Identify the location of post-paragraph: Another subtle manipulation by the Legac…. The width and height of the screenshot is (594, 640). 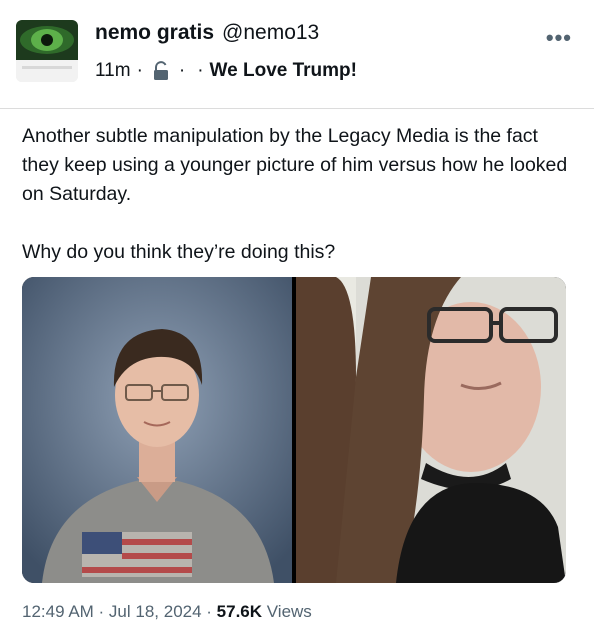
(295, 165).